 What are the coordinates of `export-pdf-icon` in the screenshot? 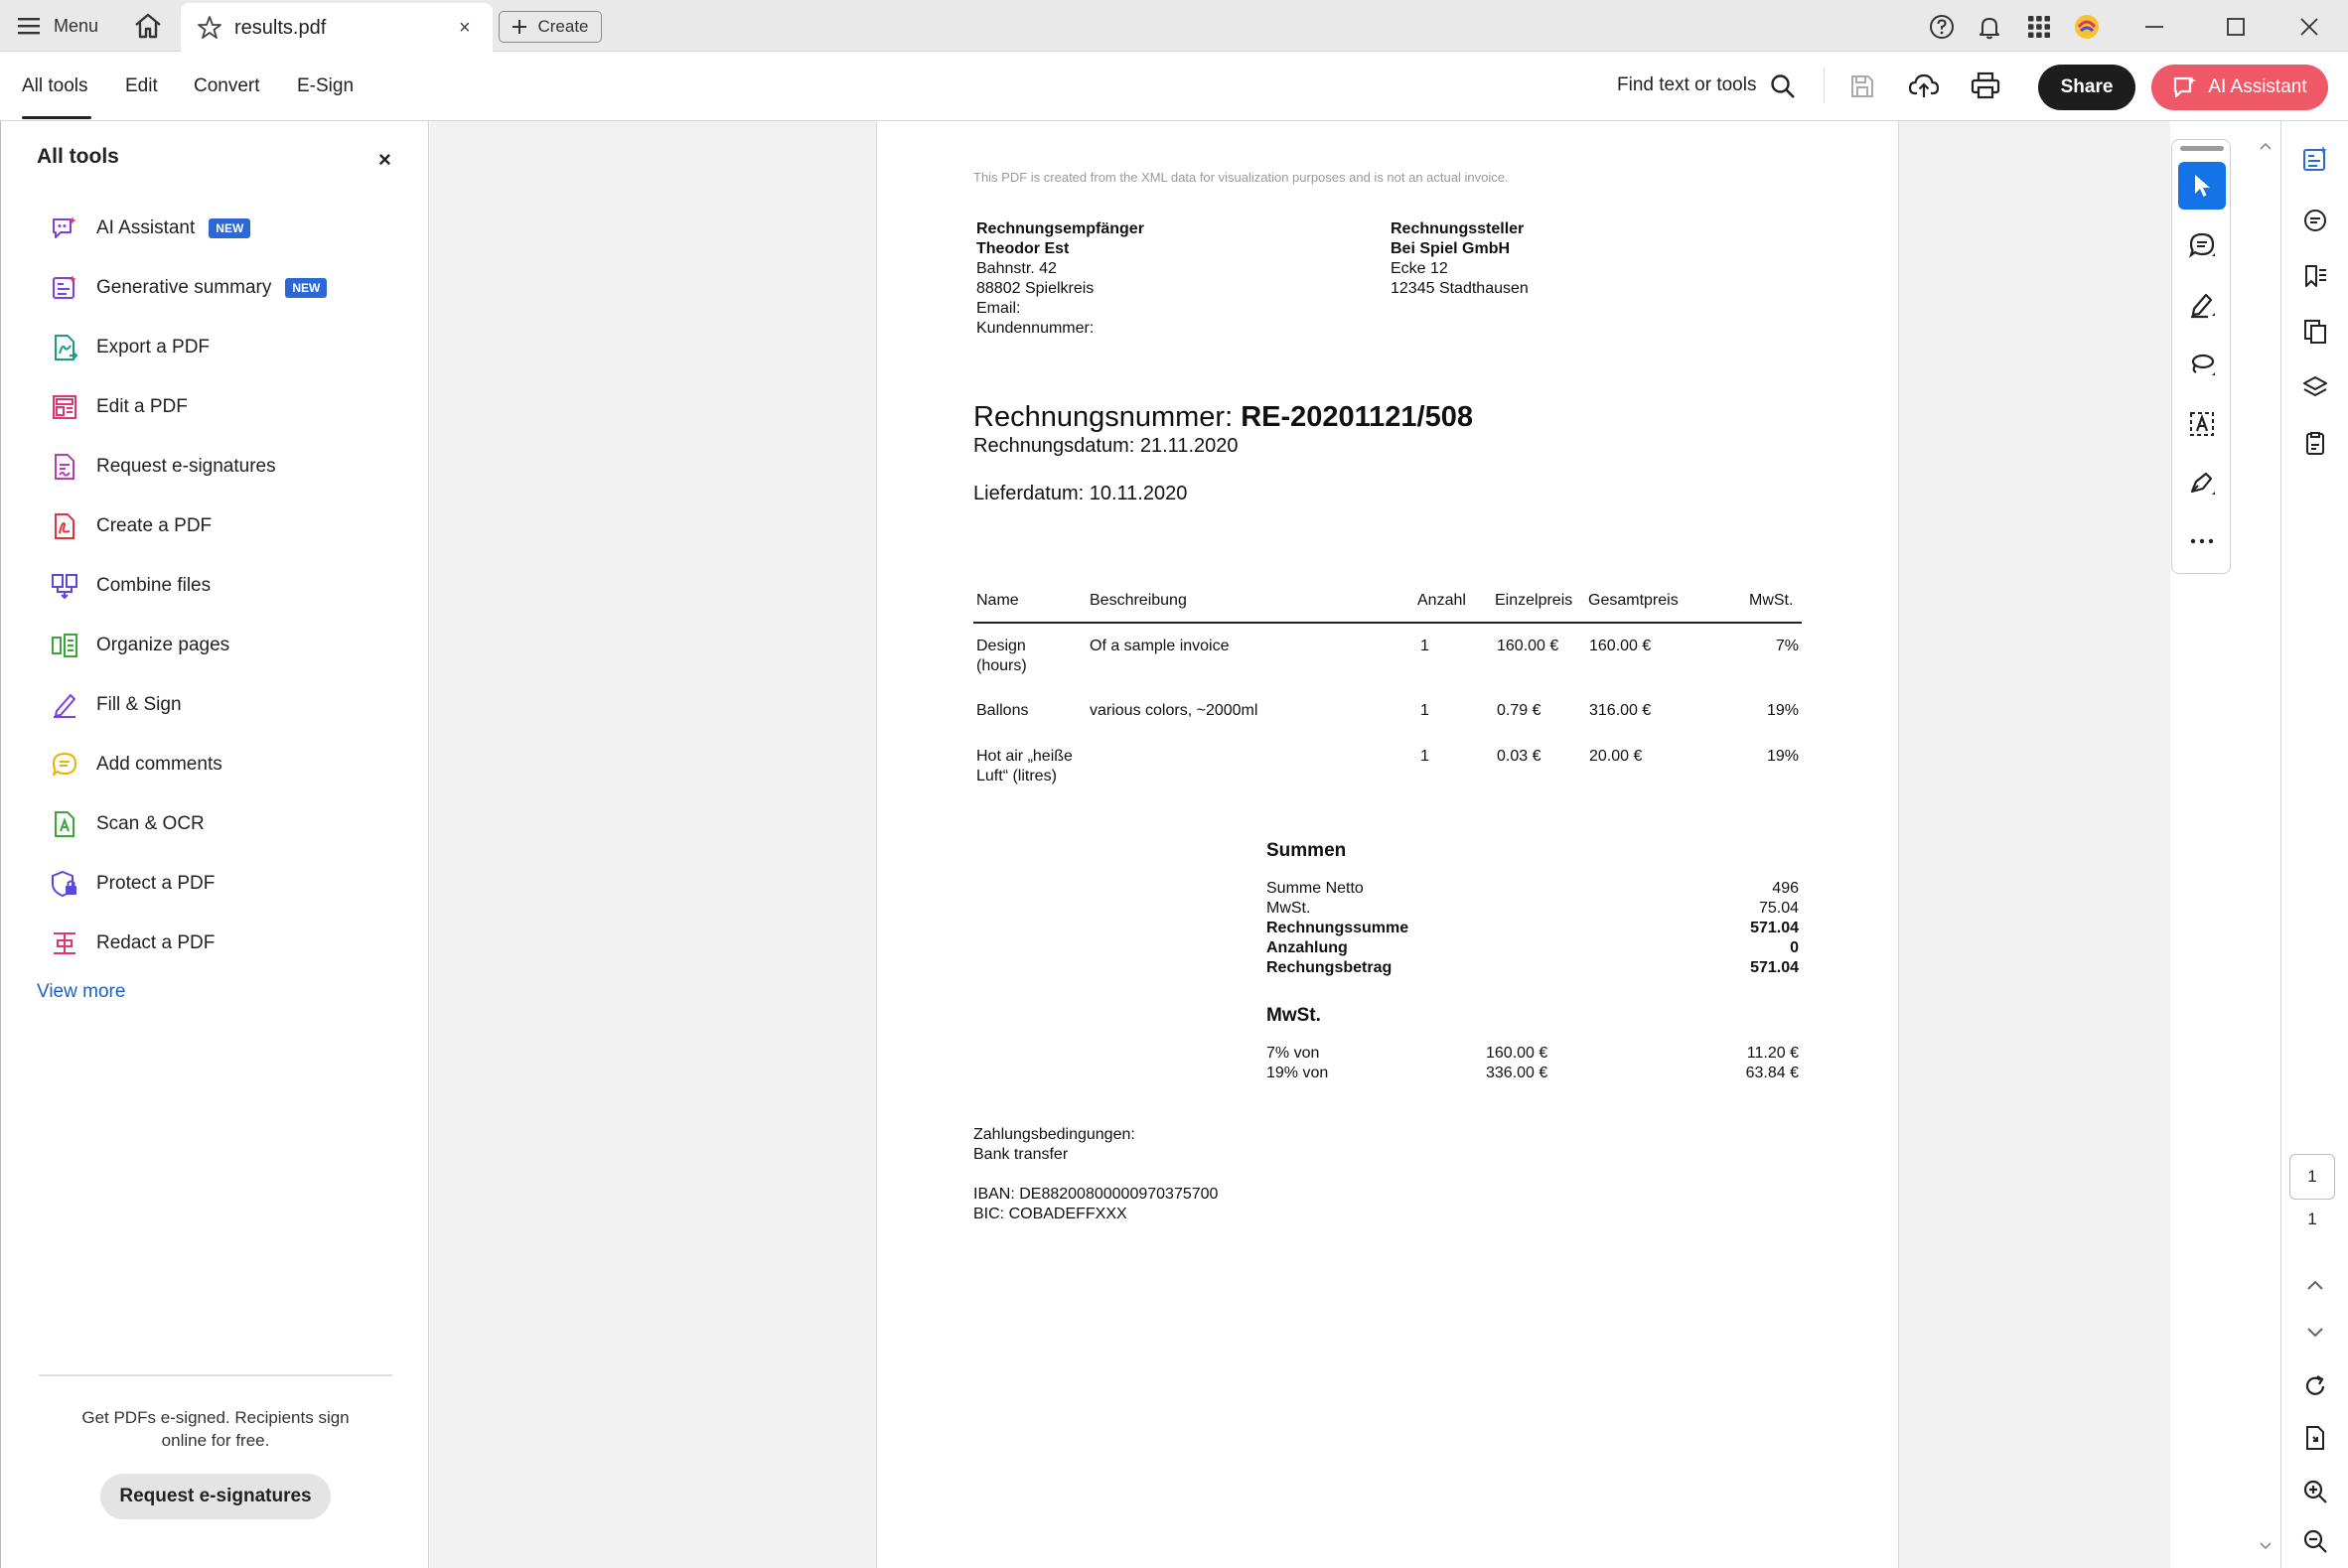 It's located at (66, 347).